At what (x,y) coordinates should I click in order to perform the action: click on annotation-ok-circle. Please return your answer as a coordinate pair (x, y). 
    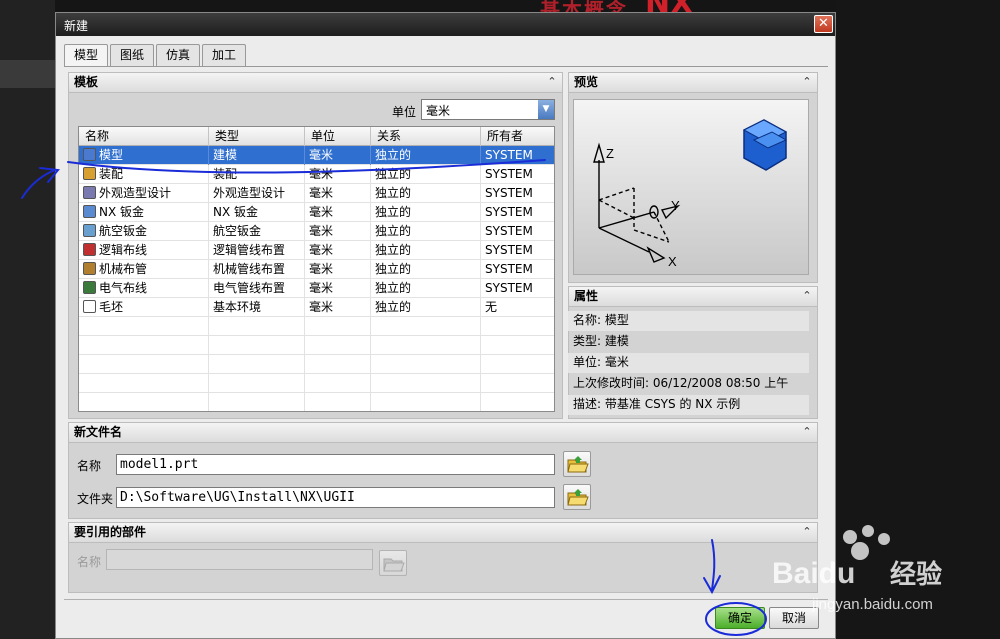
    Looking at the image, I should click on (736, 619).